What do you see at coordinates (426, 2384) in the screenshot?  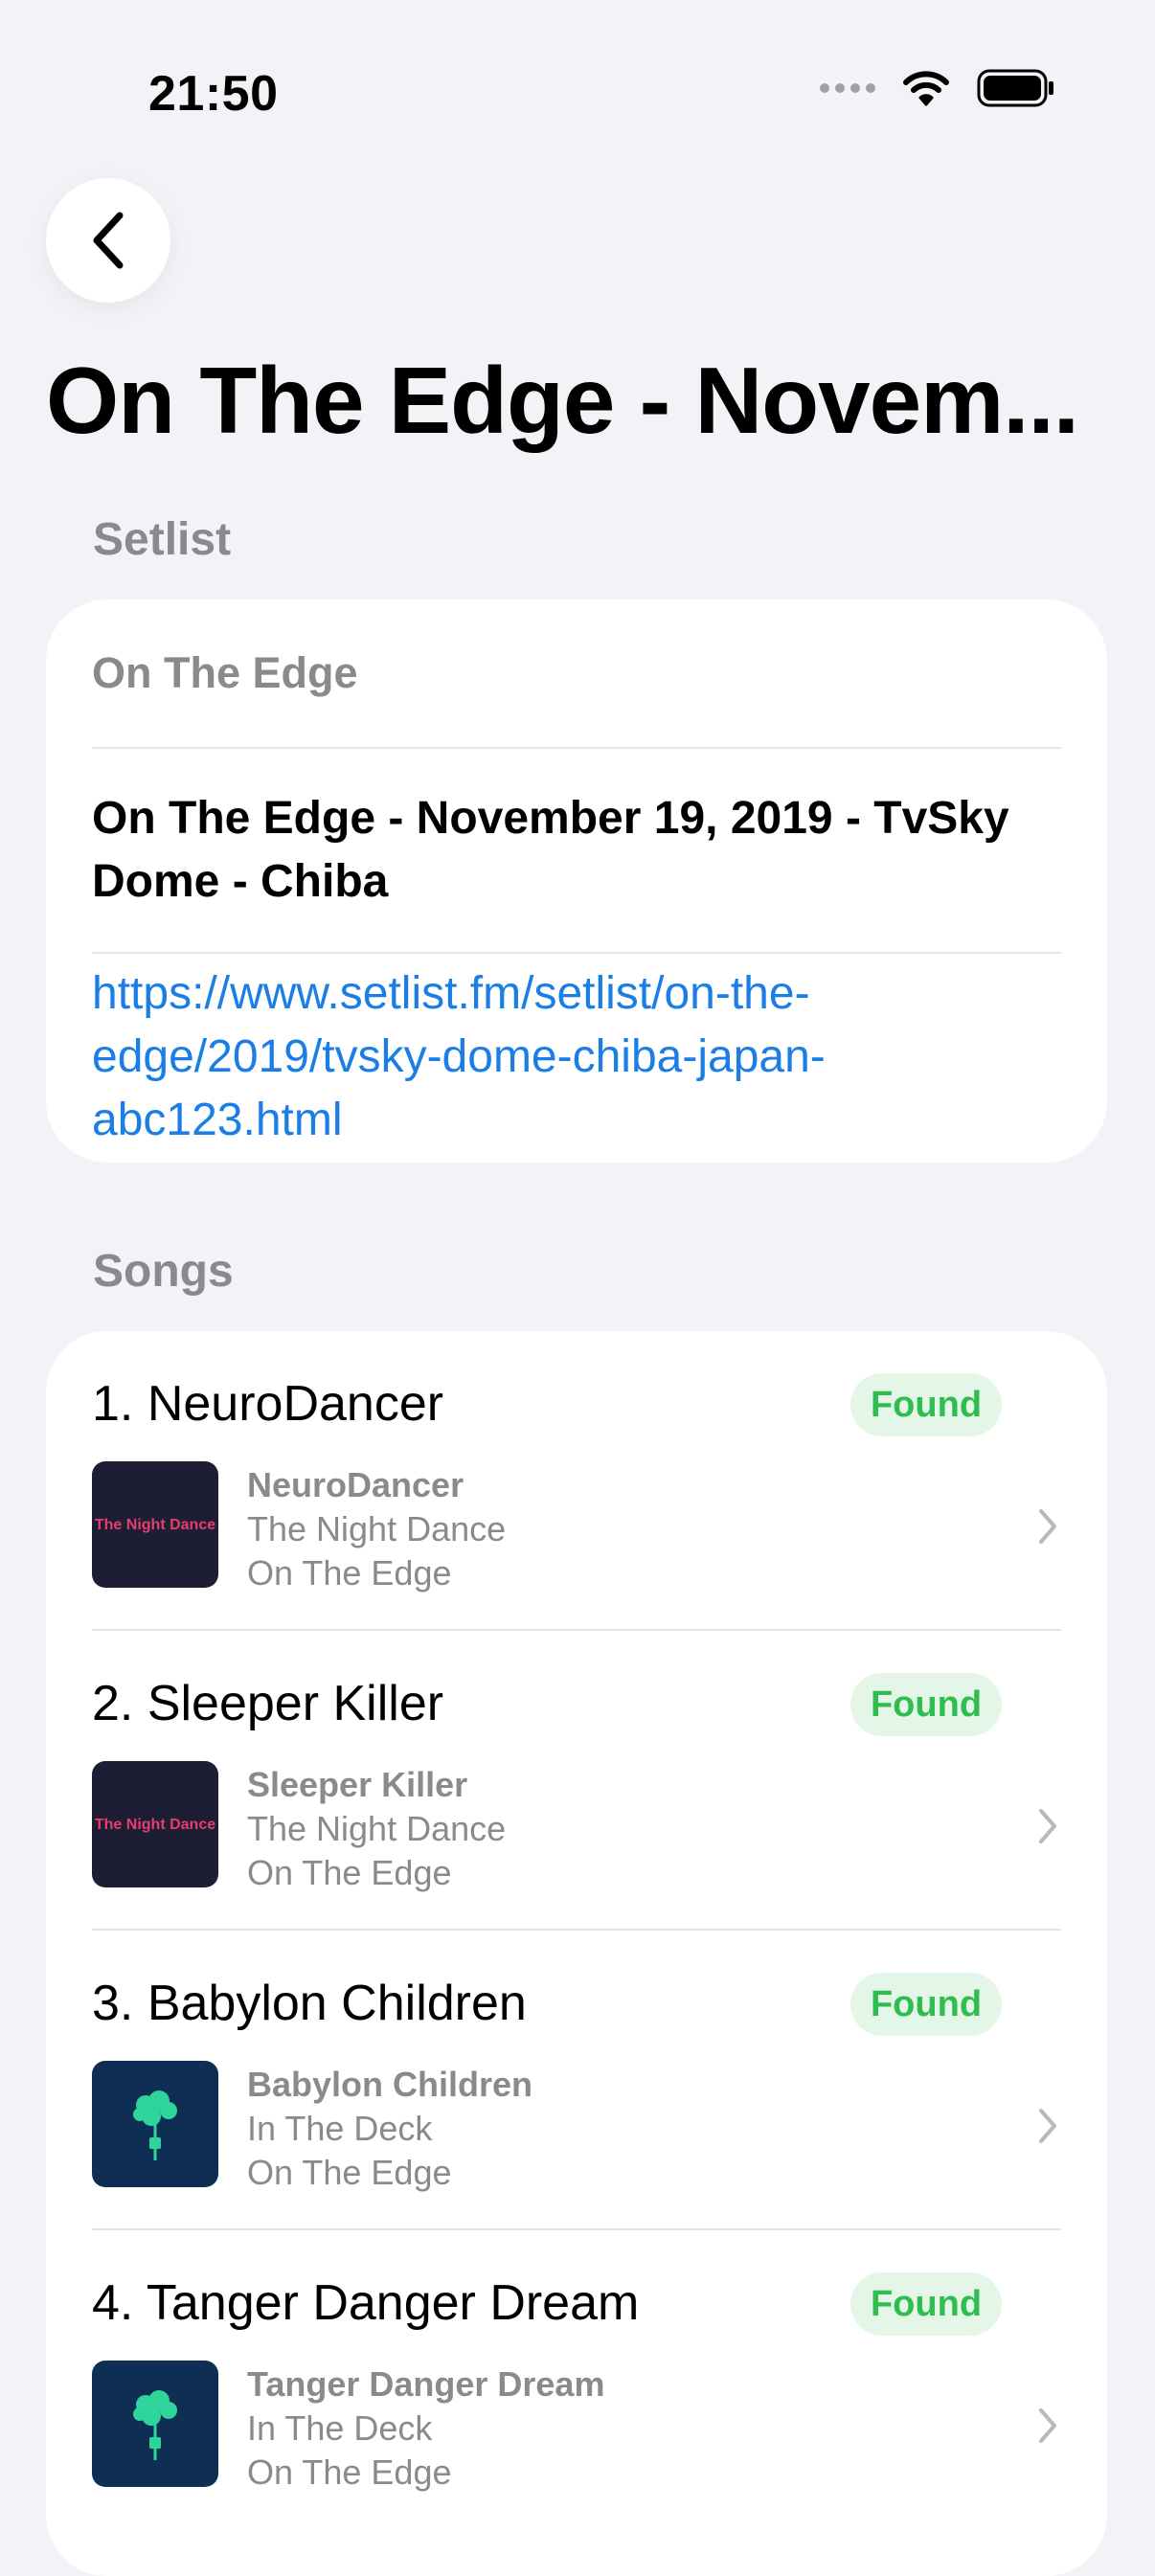 I see `track-name: Tanger Danger Dream` at bounding box center [426, 2384].